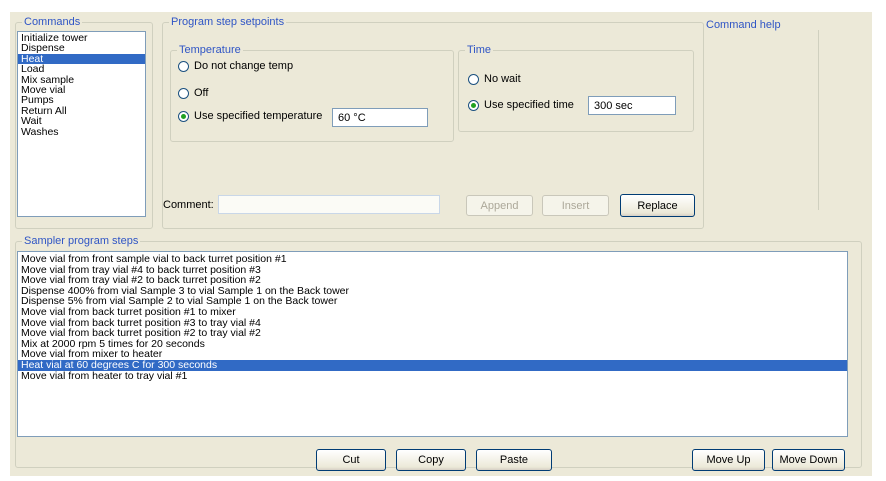  Describe the element at coordinates (808, 460) in the screenshot. I see `move-down-button: Move Down` at that location.